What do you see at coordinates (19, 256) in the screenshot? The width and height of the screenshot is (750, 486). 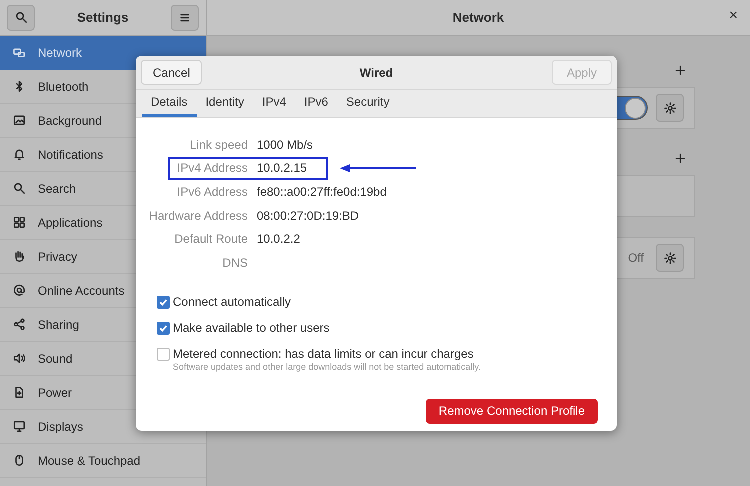 I see `hand-icon` at bounding box center [19, 256].